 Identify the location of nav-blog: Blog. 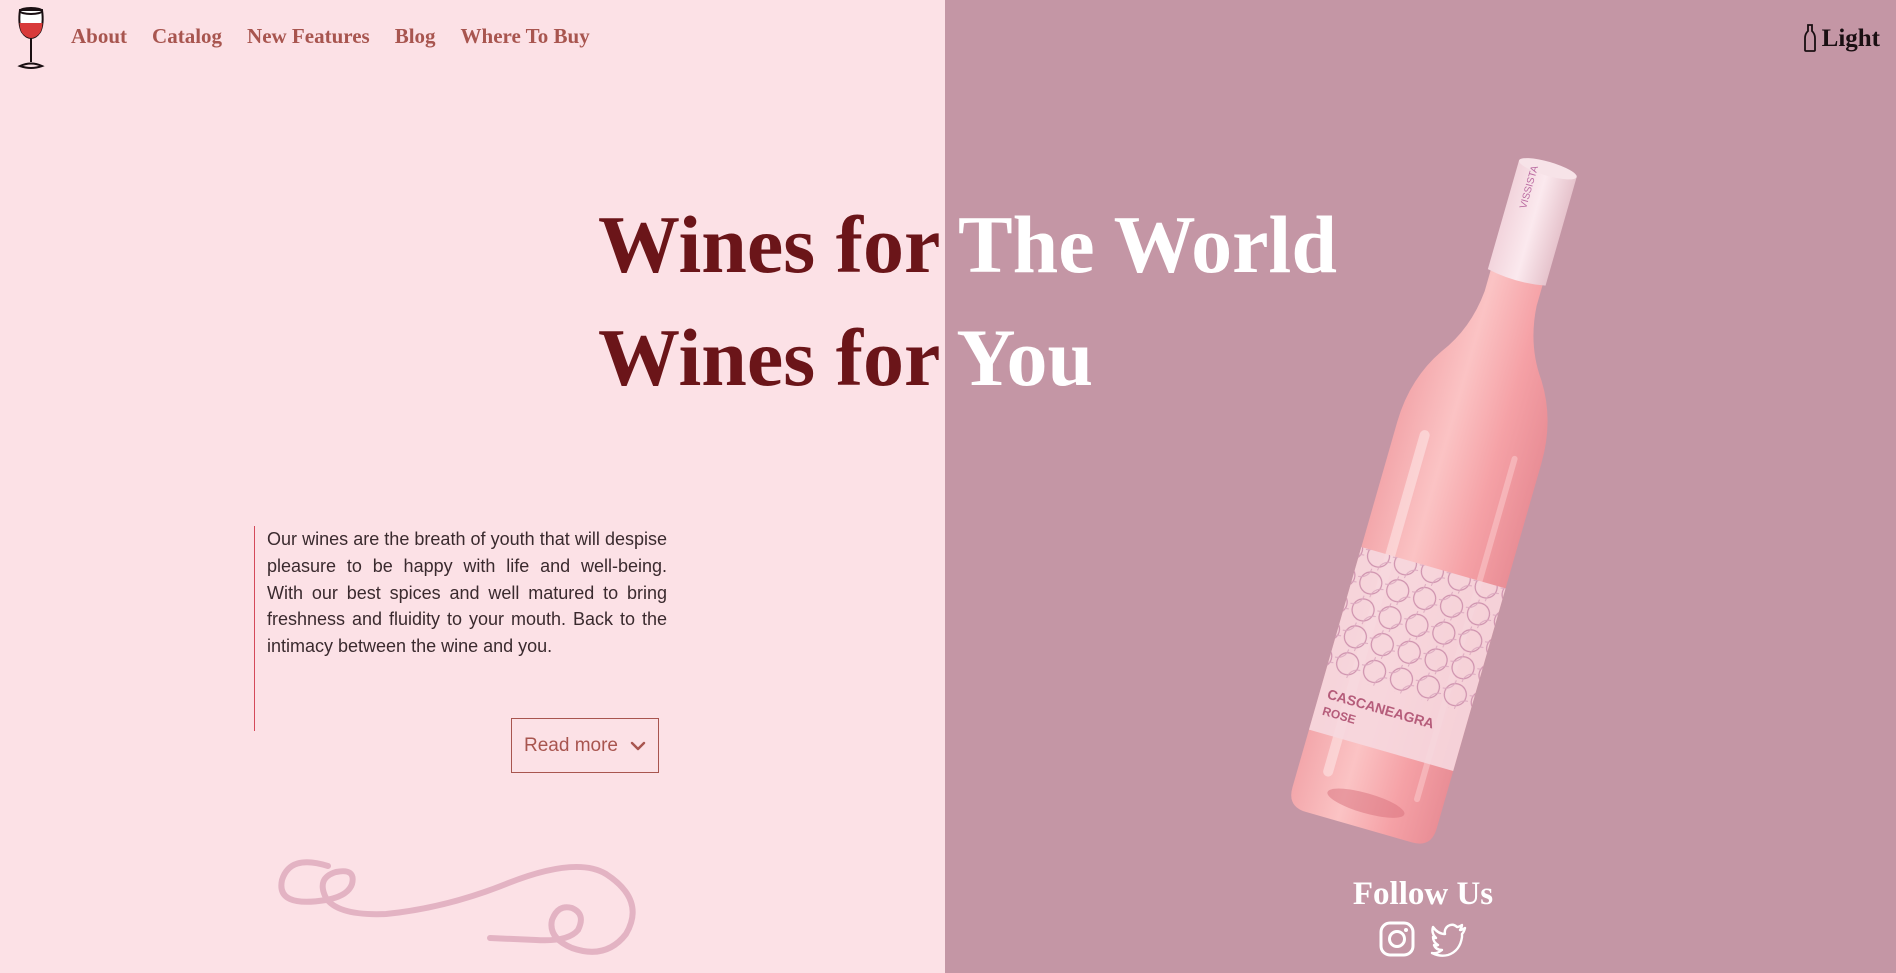
(415, 36).